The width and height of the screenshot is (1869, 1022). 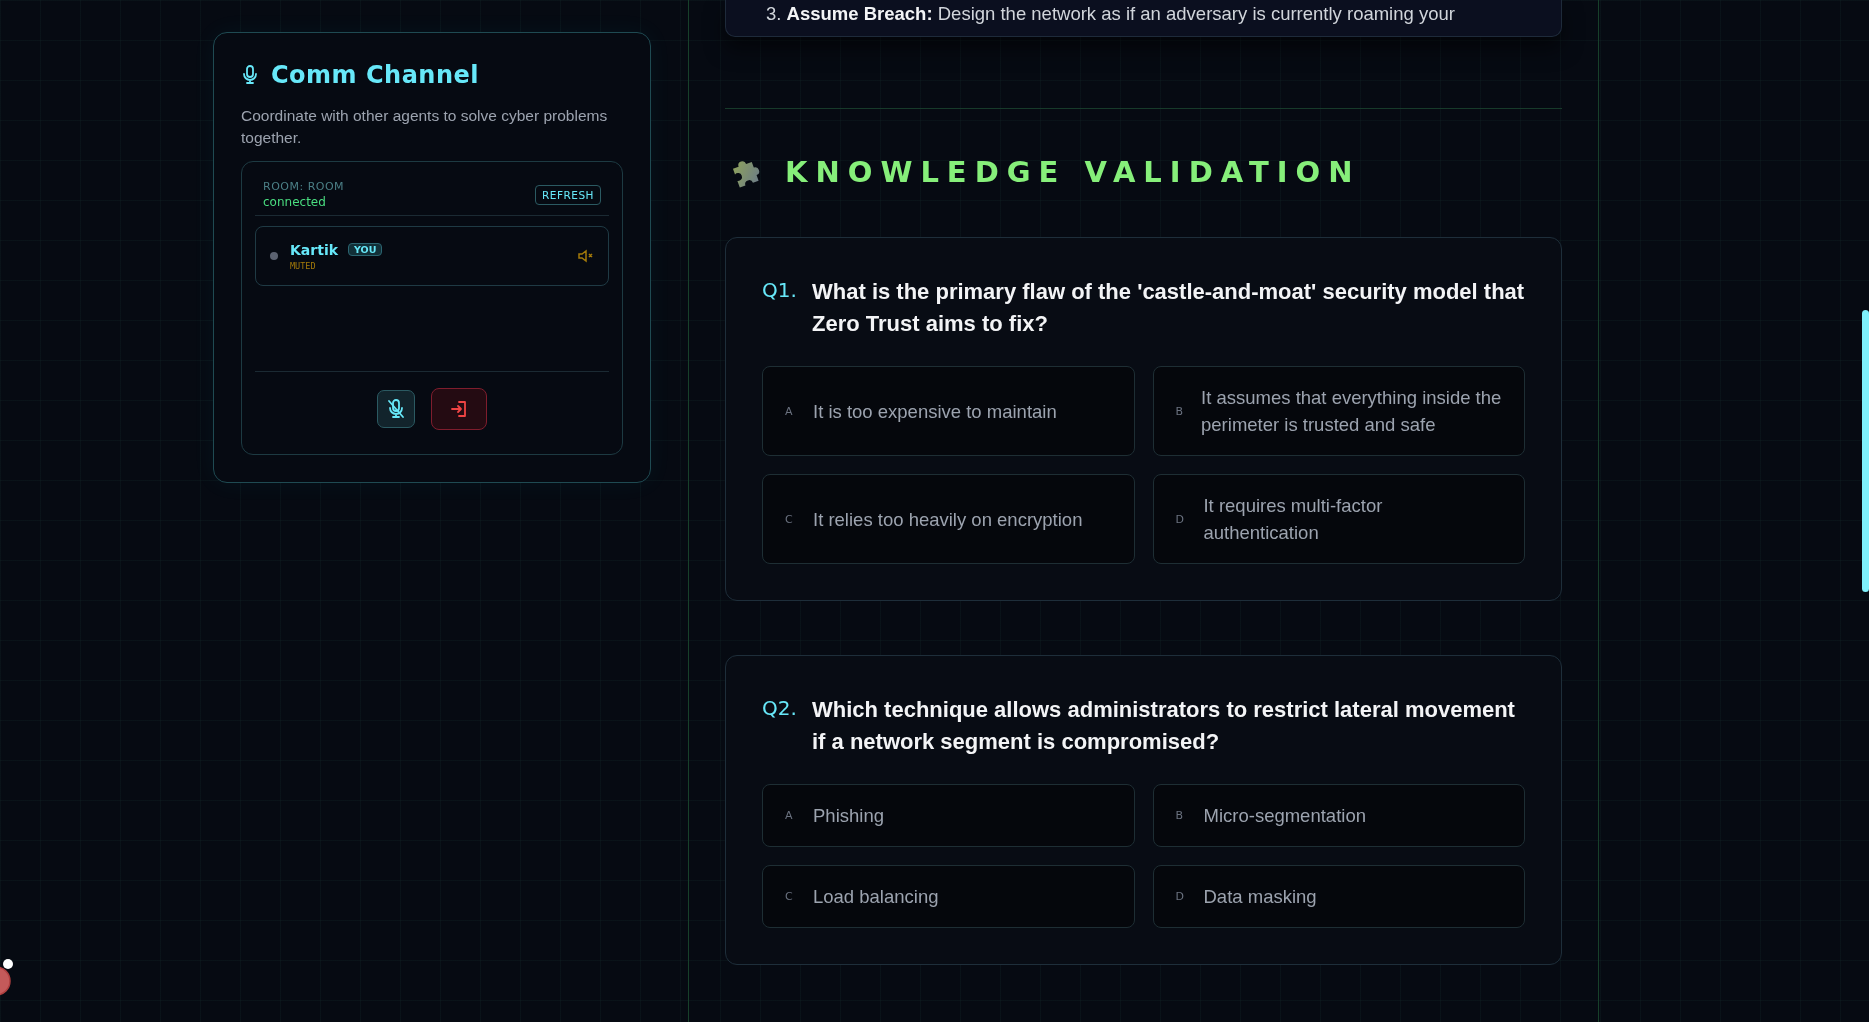 I want to click on answer-option: B It assumes that everything inside the perimeter is trusted and safe, so click(x=1338, y=411).